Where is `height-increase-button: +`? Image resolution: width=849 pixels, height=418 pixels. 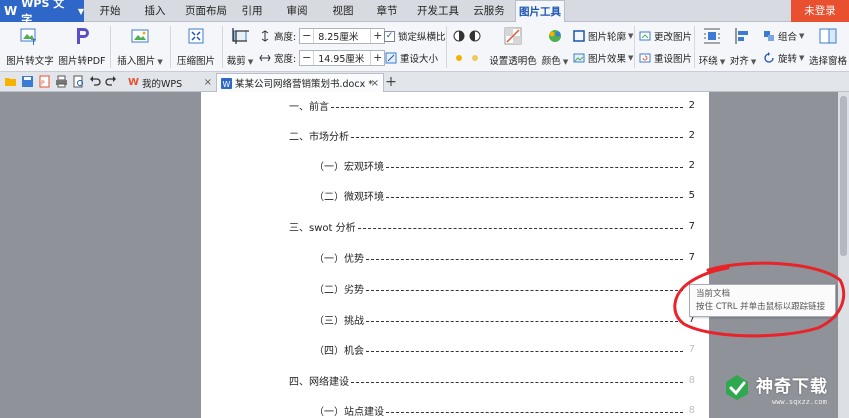
height-increase-button: + is located at coordinates (377, 36).